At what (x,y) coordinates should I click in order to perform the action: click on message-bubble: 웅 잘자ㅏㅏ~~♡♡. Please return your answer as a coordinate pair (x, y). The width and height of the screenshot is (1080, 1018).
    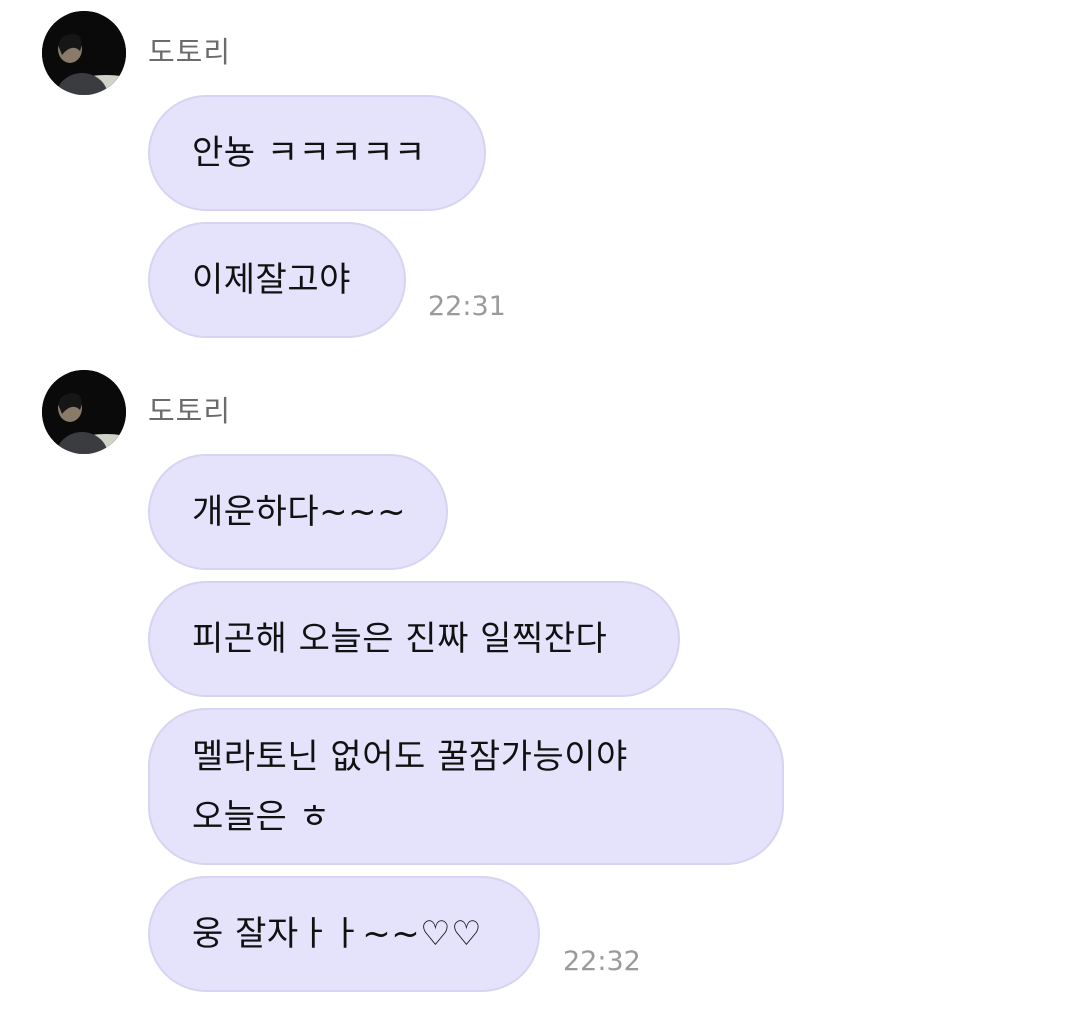
    Looking at the image, I should click on (344, 934).